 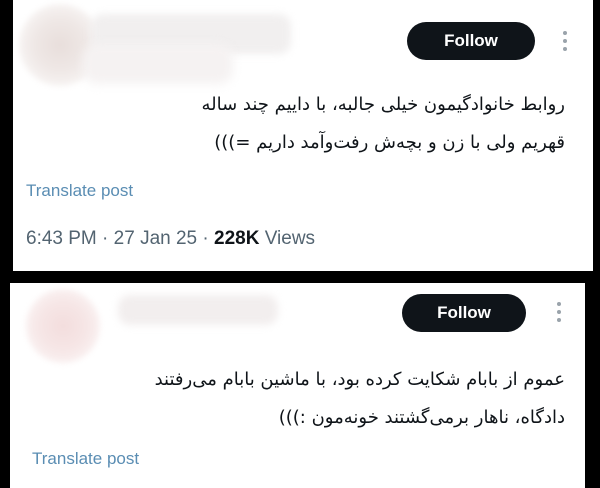 I want to click on tweet-meta: 6:43 PM · 27 Jan 25 · 228K Views, so click(x=170, y=239).